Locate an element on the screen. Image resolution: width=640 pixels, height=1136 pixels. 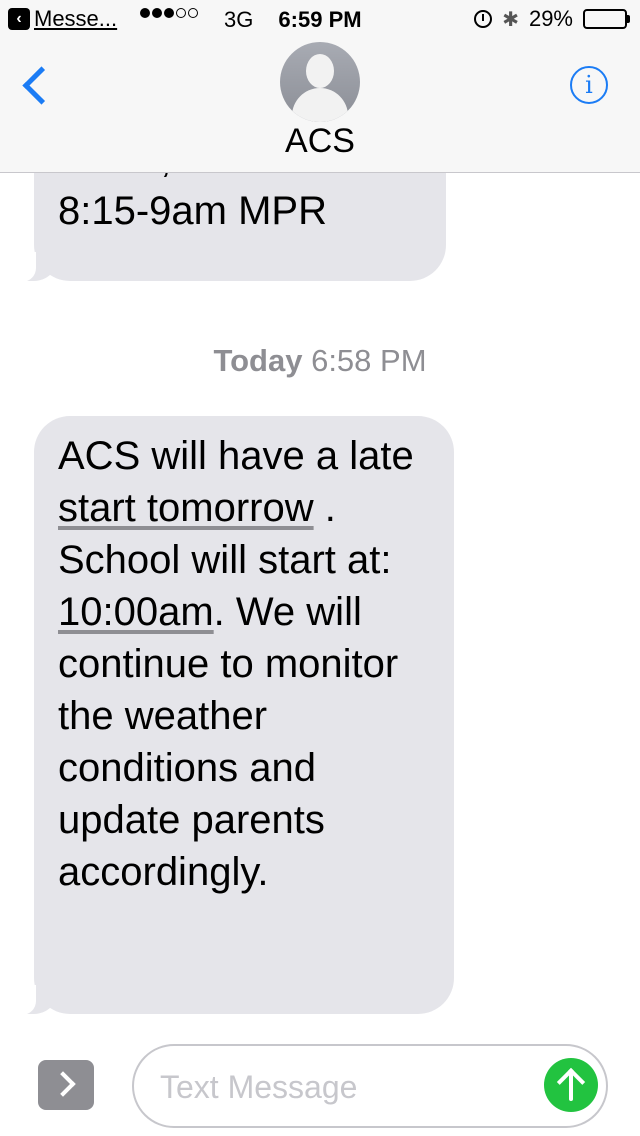
back-chevron-icon: ‹ is located at coordinates (19, 19).